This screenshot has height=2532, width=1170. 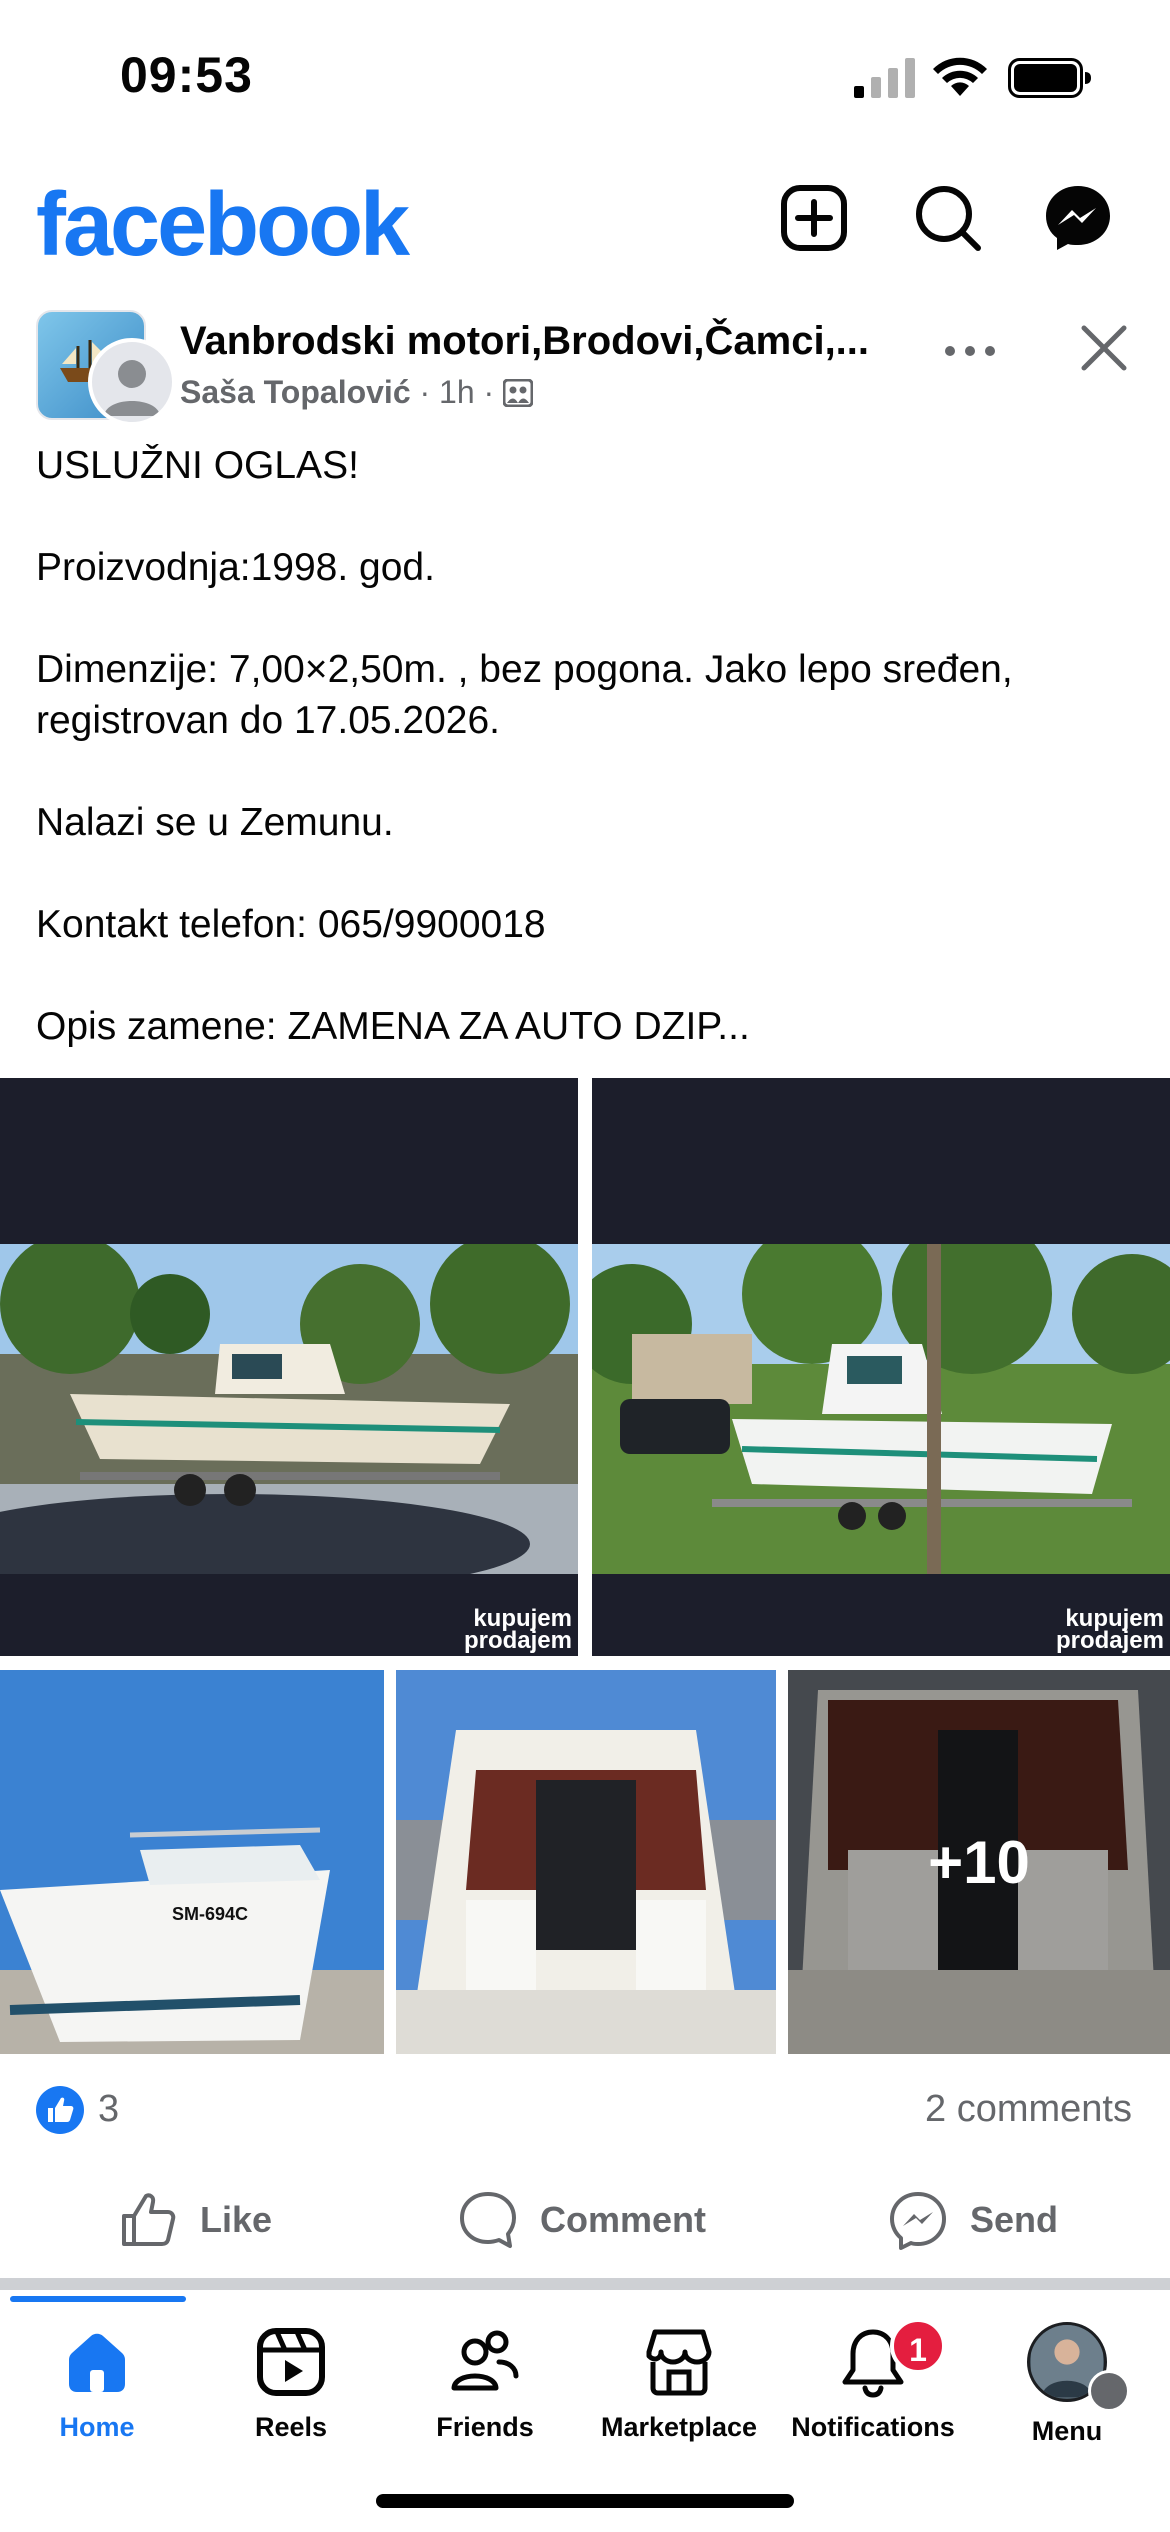 I want to click on author-name: Saša Topalović, so click(x=295, y=392).